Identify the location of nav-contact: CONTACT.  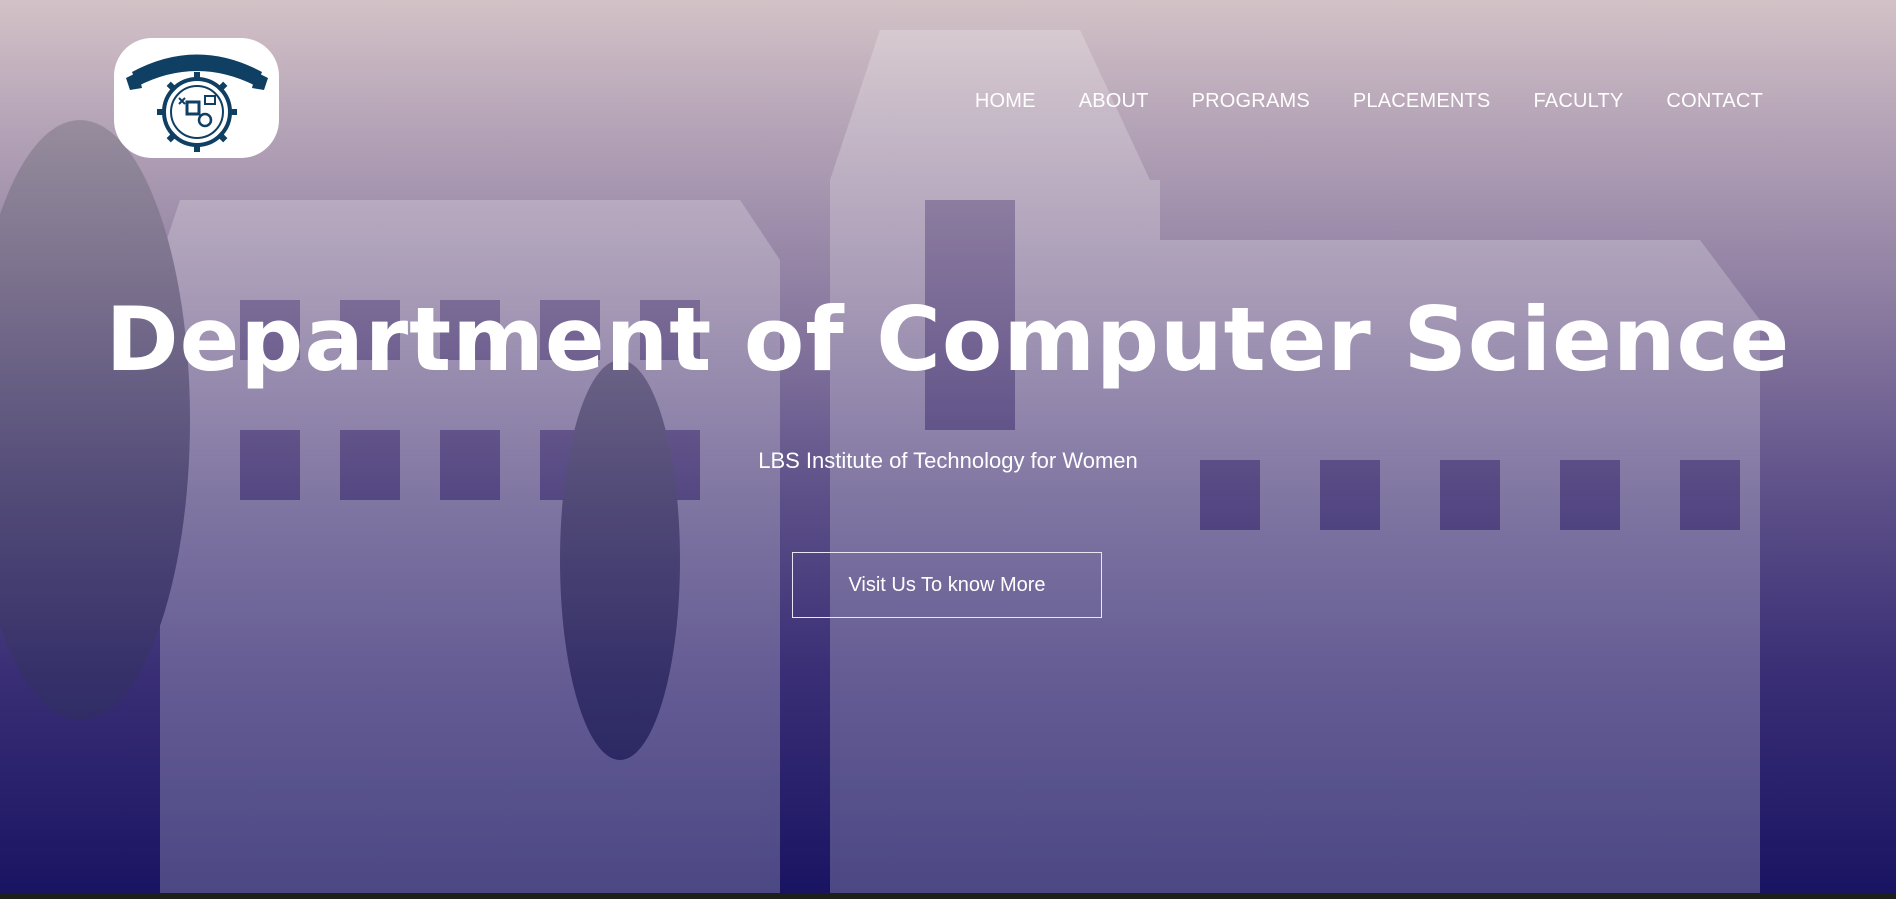
(1714, 101).